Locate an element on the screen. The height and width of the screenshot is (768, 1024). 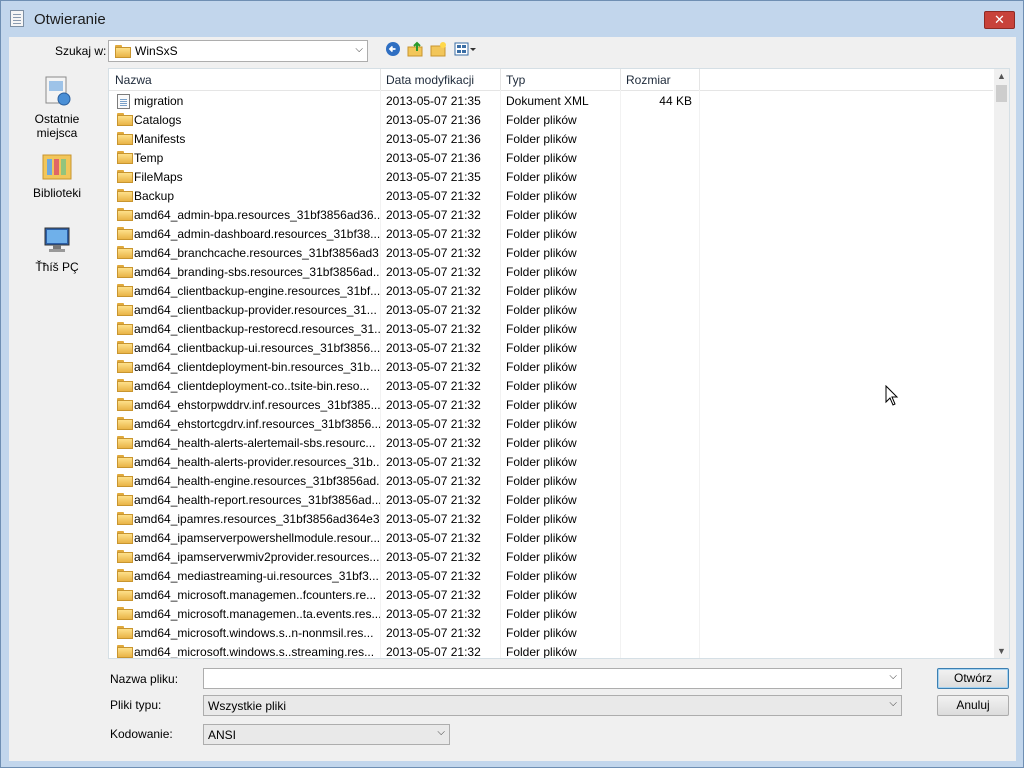
table-row: Backup 2013-05-07 21:32 Folder plików is located at coordinates (551, 196).